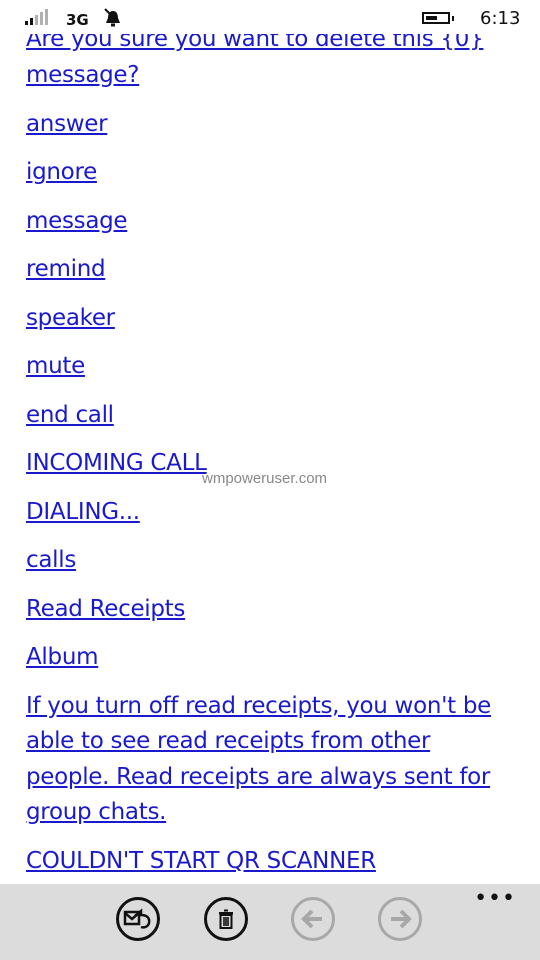 This screenshot has width=540, height=960. I want to click on signal-strength-icon, so click(36, 17).